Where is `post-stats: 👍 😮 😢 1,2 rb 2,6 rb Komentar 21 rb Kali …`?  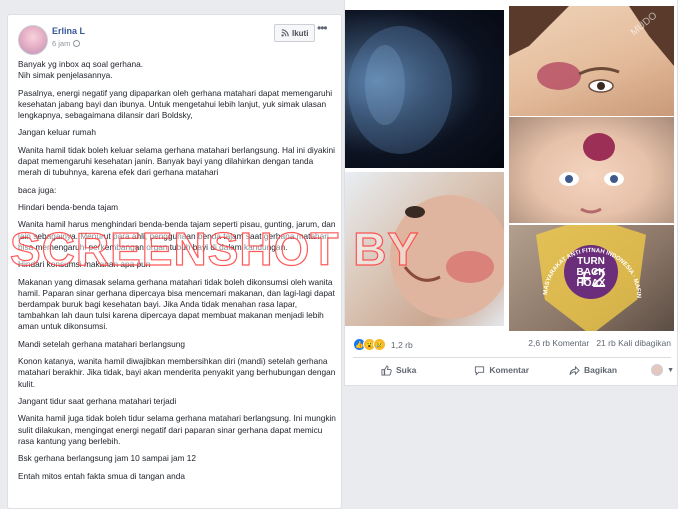 post-stats: 👍 😮 😢 1,2 rb 2,6 rb Komentar 21 rb Kali … is located at coordinates (512, 345).